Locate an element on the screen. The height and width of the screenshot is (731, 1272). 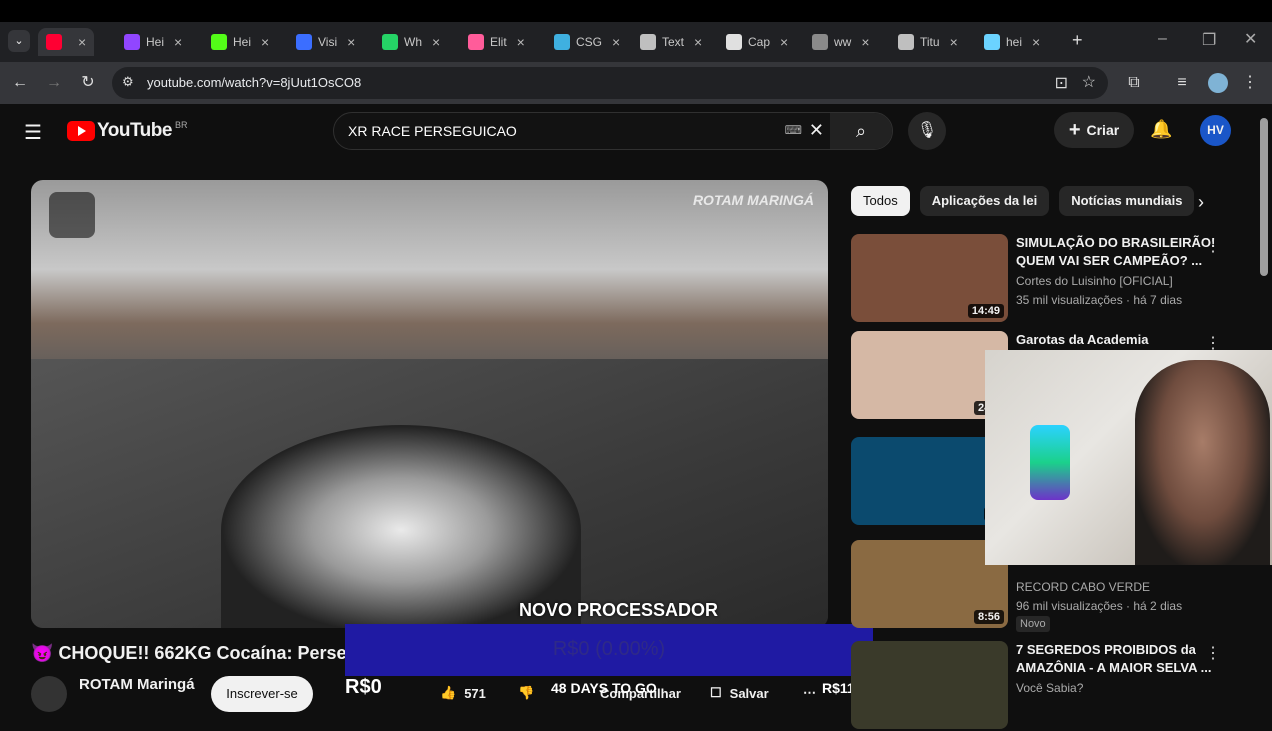
page-scrollbar is located at coordinates (1264, 197).